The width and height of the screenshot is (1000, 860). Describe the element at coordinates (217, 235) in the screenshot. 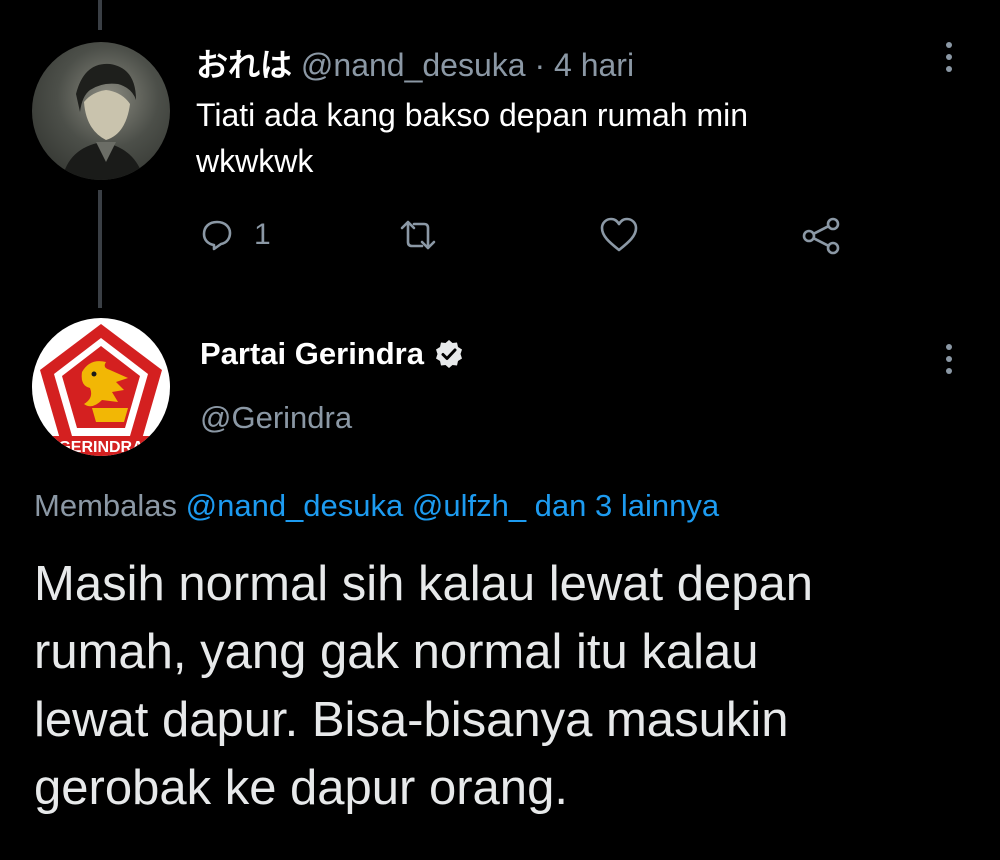

I see `reply-icon` at that location.